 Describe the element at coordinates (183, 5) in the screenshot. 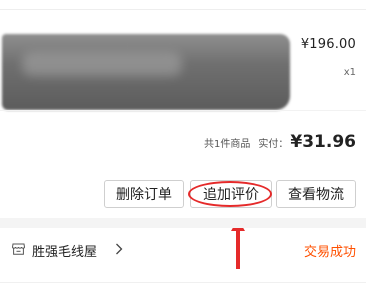

I see `top-strip` at that location.